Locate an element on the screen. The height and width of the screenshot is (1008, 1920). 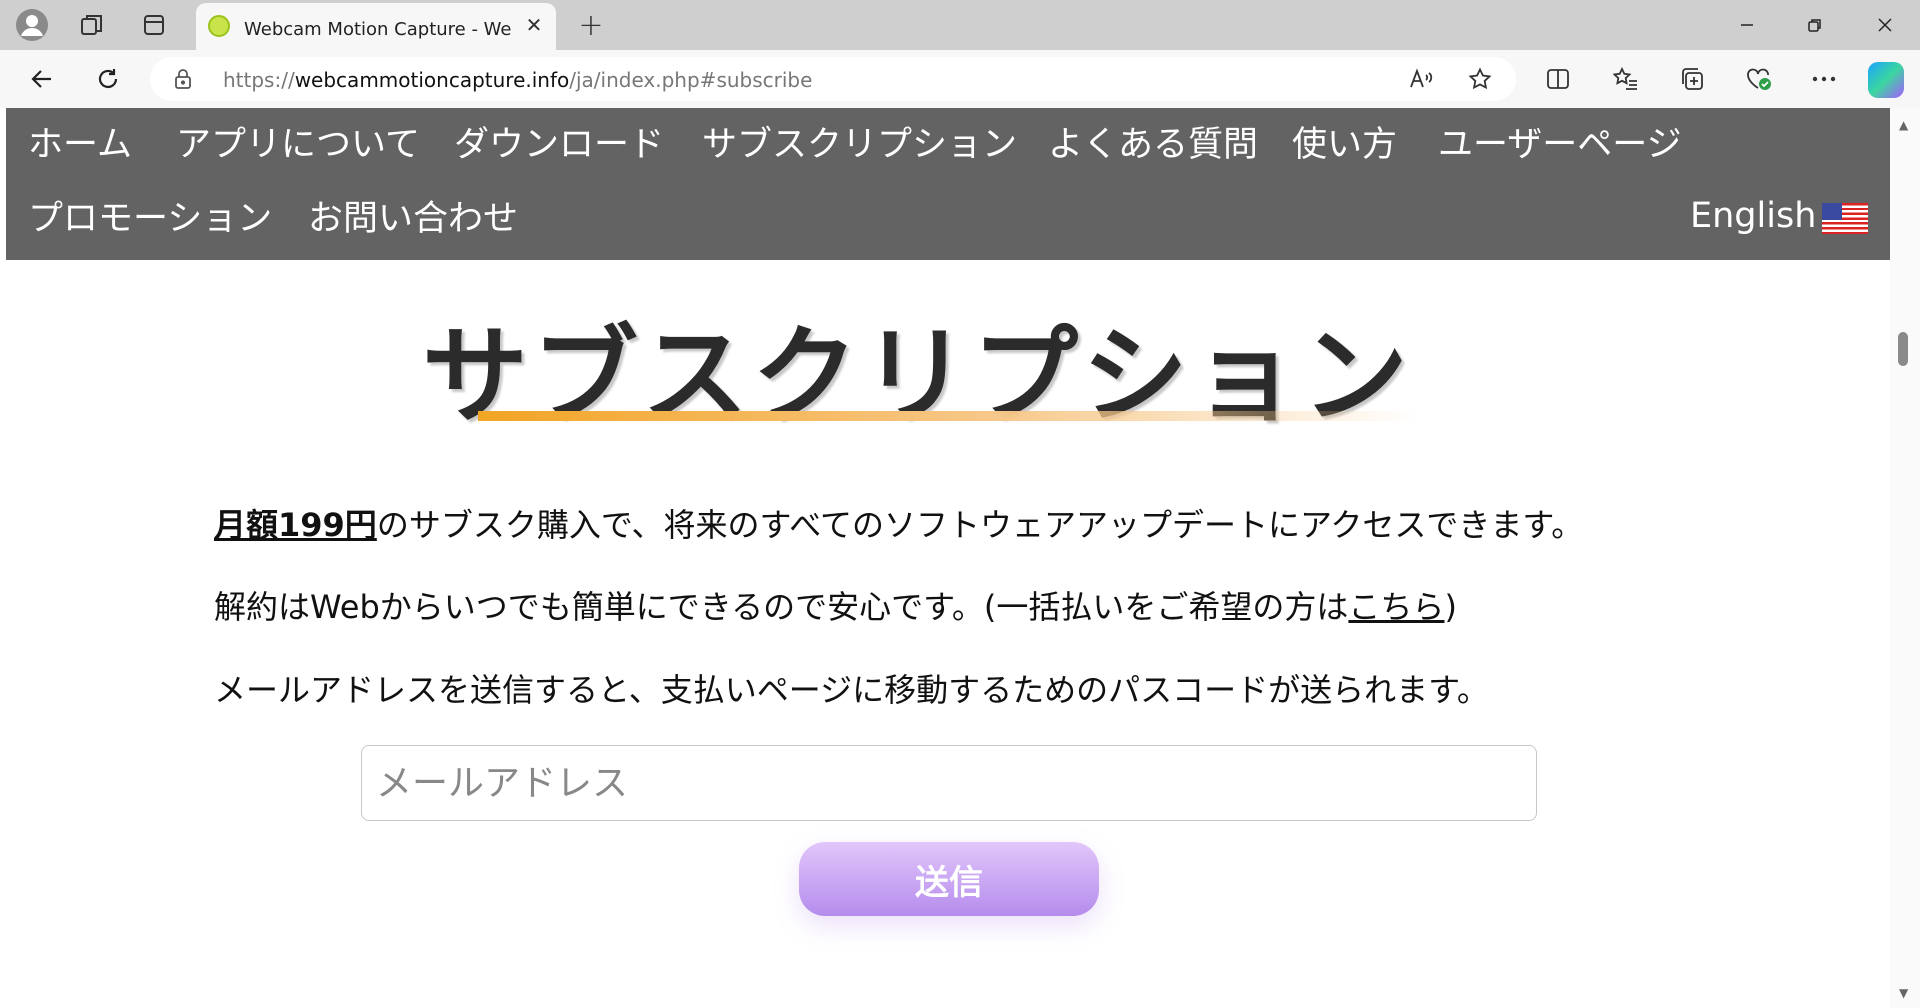
minimize-icon is located at coordinates (1747, 25).